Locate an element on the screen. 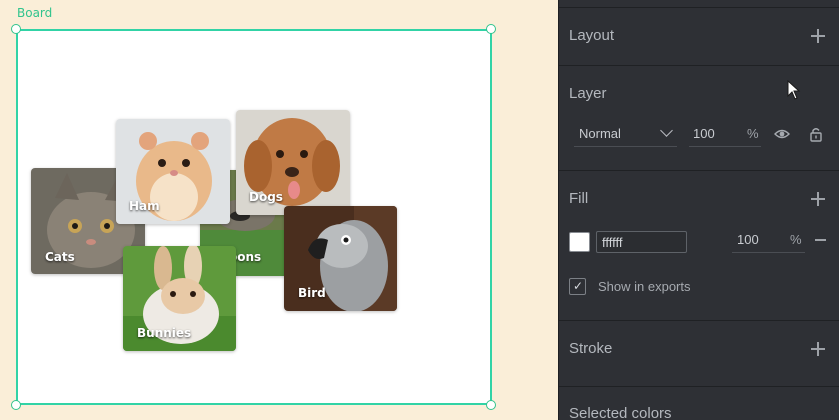 This screenshot has width=839, height=420. remove-fill-minus-icon is located at coordinates (820, 240).